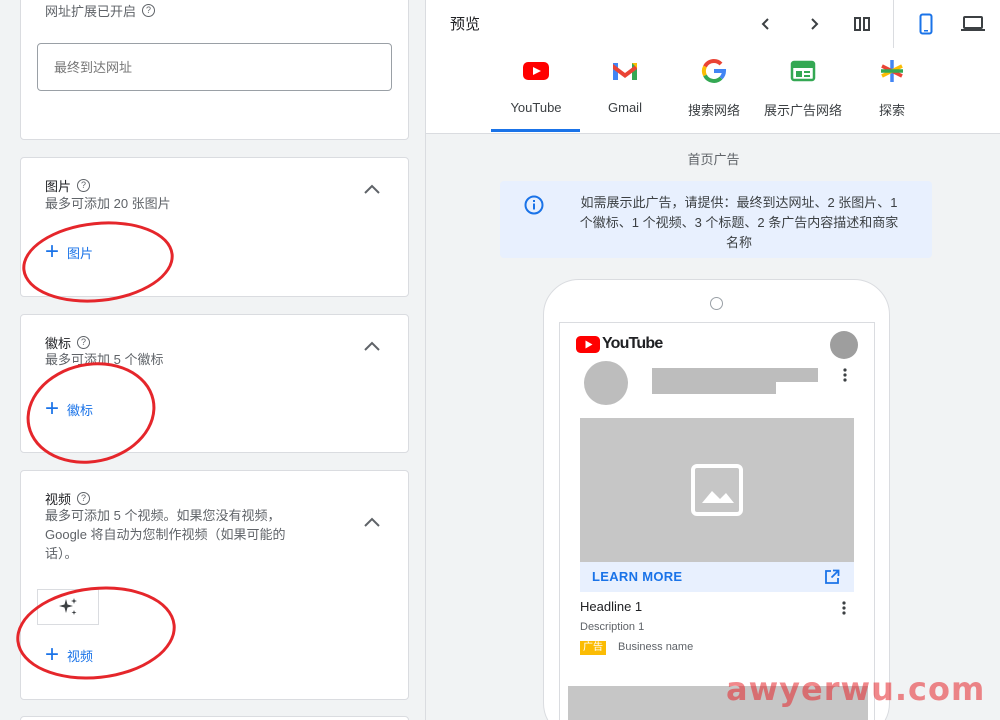 The height and width of the screenshot is (720, 1000). I want to click on placement-label: 首页广告, so click(713, 159).